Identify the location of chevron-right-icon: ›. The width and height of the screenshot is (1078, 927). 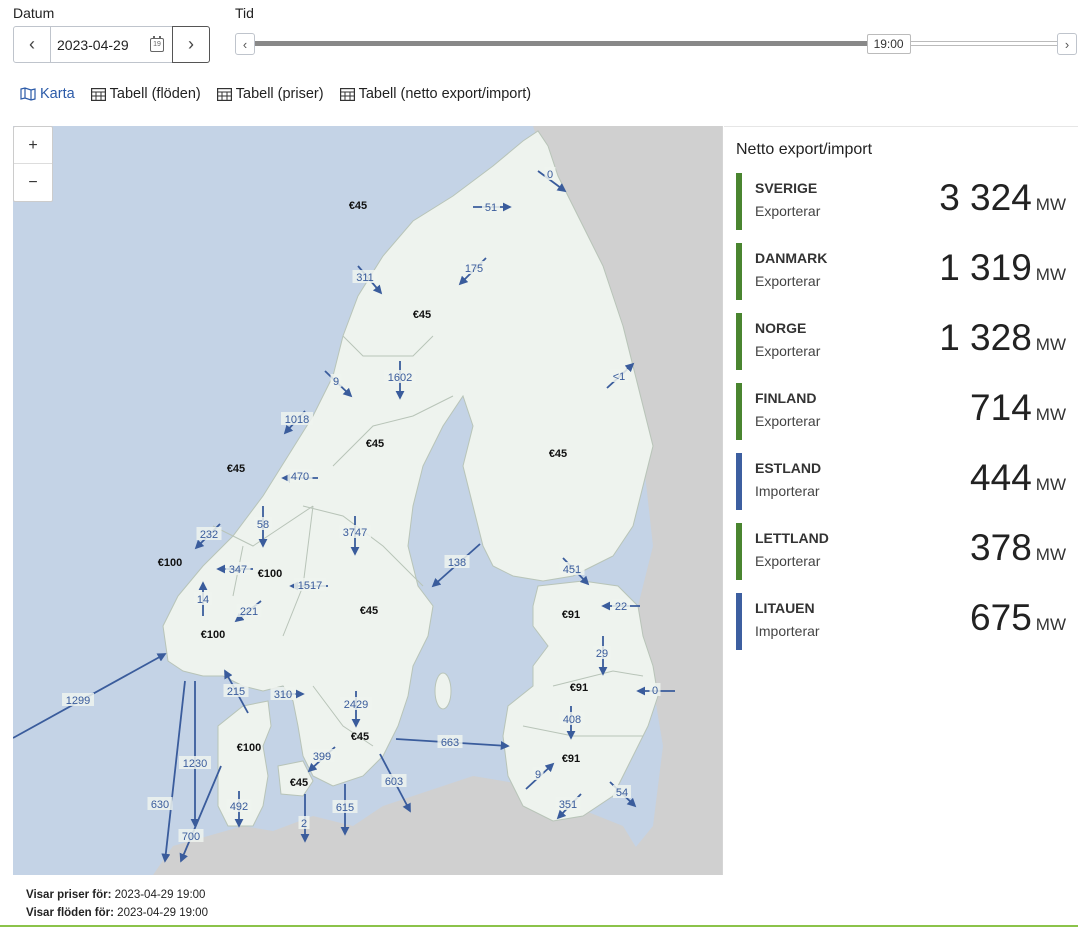
(1067, 44).